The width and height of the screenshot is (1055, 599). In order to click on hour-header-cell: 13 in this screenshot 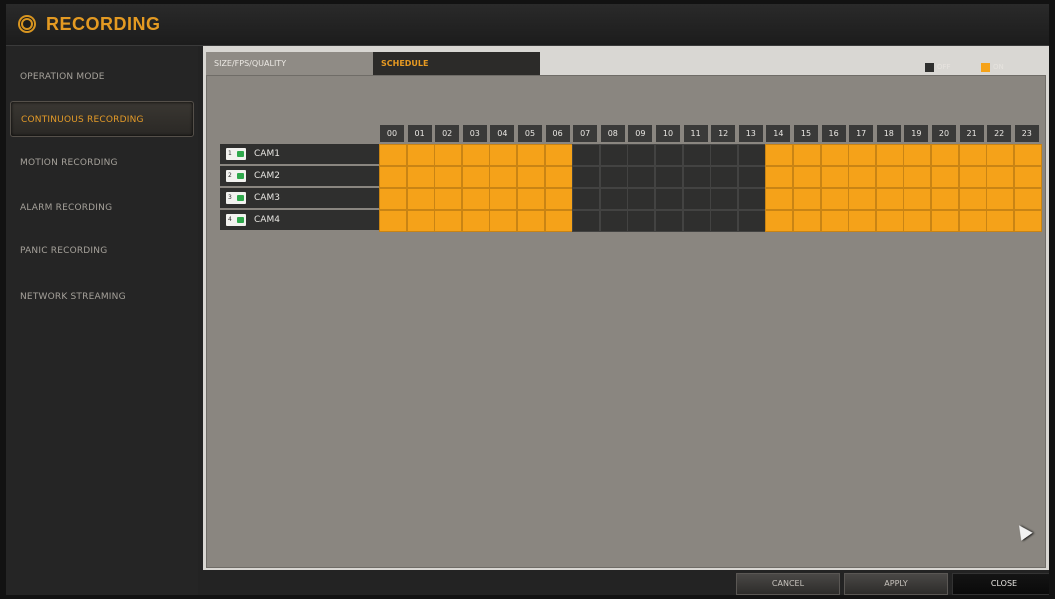, I will do `click(750, 133)`.